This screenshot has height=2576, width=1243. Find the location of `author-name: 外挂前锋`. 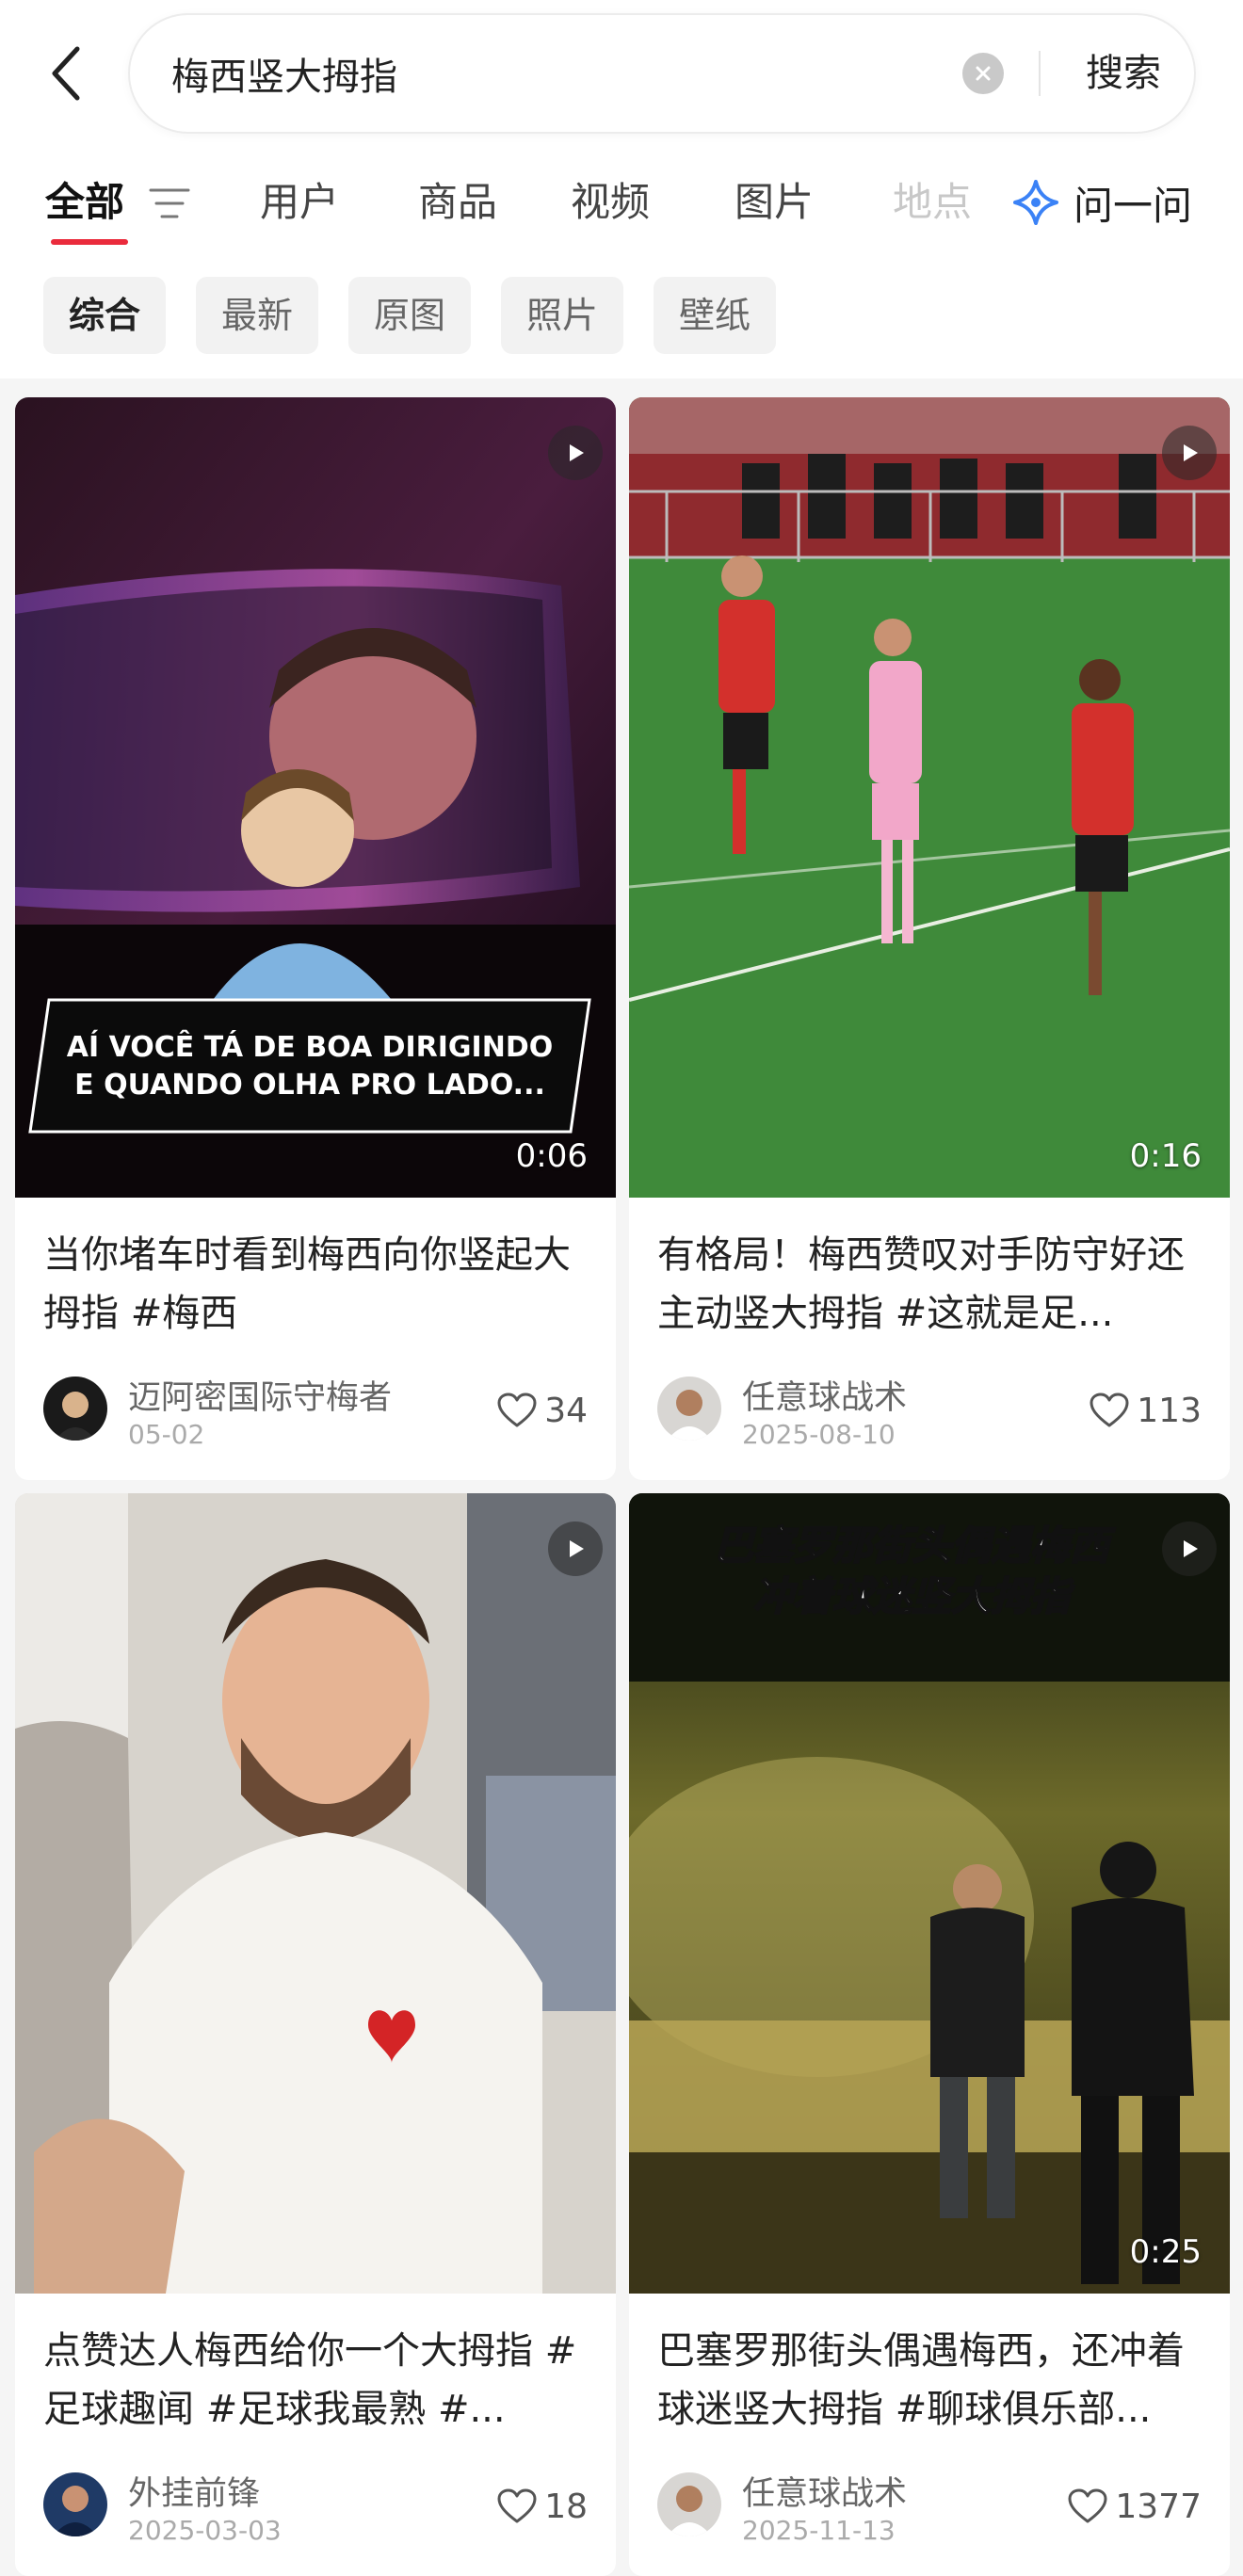

author-name: 外挂前锋 is located at coordinates (194, 2491).